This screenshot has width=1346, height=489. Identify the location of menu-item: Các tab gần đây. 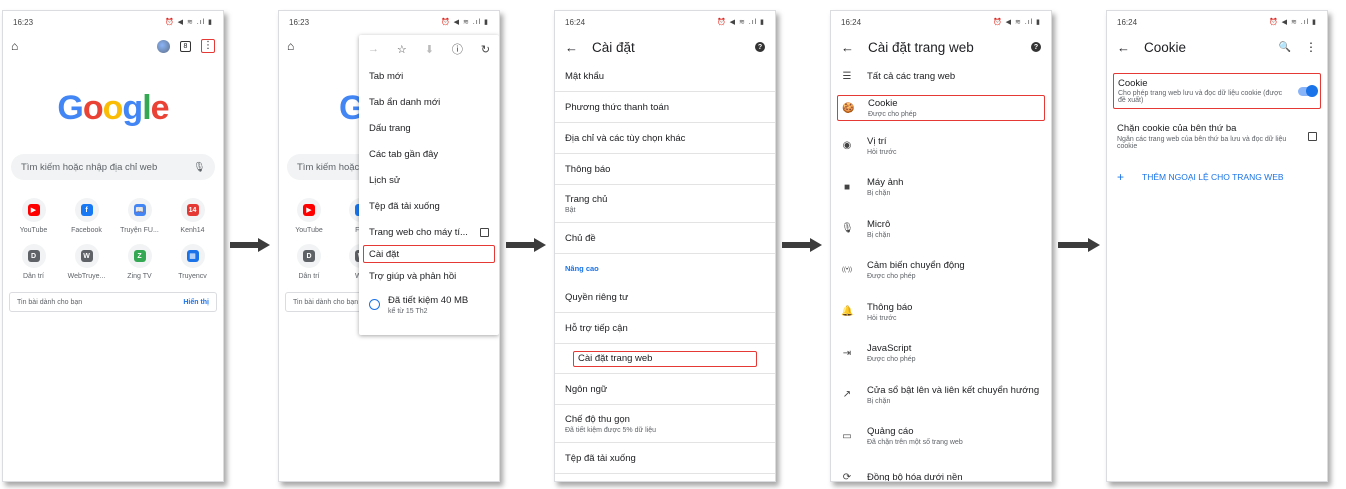
(429, 154).